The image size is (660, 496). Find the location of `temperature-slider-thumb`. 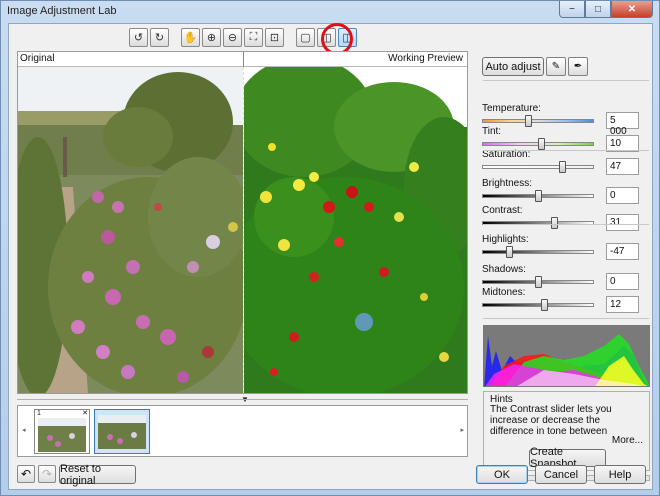

temperature-slider-thumb is located at coordinates (528, 121).